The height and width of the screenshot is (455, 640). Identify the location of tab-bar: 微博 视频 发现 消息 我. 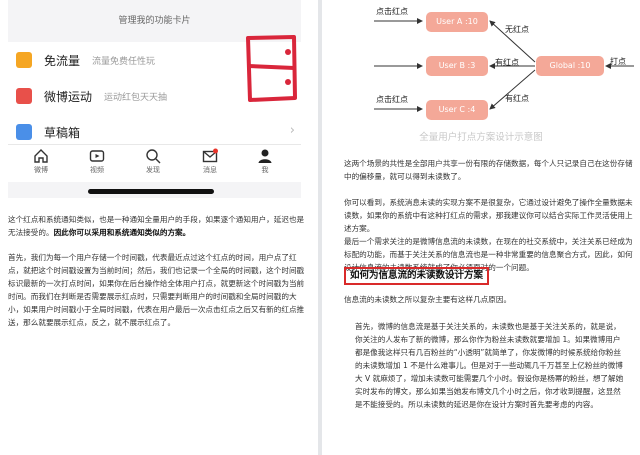
(154, 163).